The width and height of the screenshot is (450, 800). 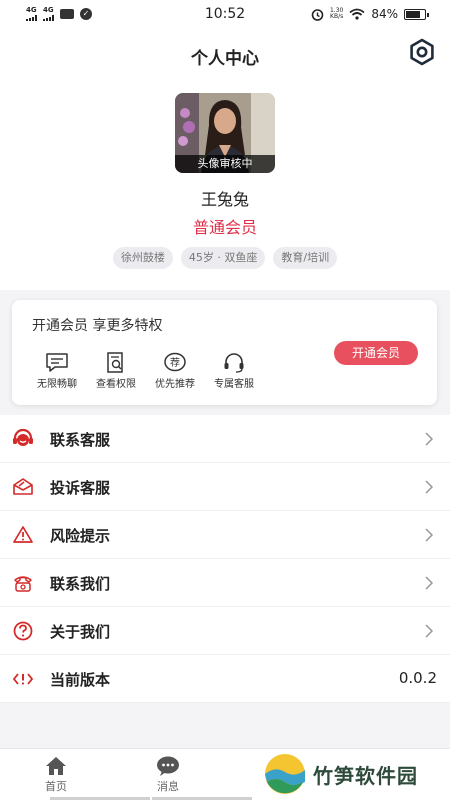 I want to click on search-doc-icon, so click(x=115, y=362).